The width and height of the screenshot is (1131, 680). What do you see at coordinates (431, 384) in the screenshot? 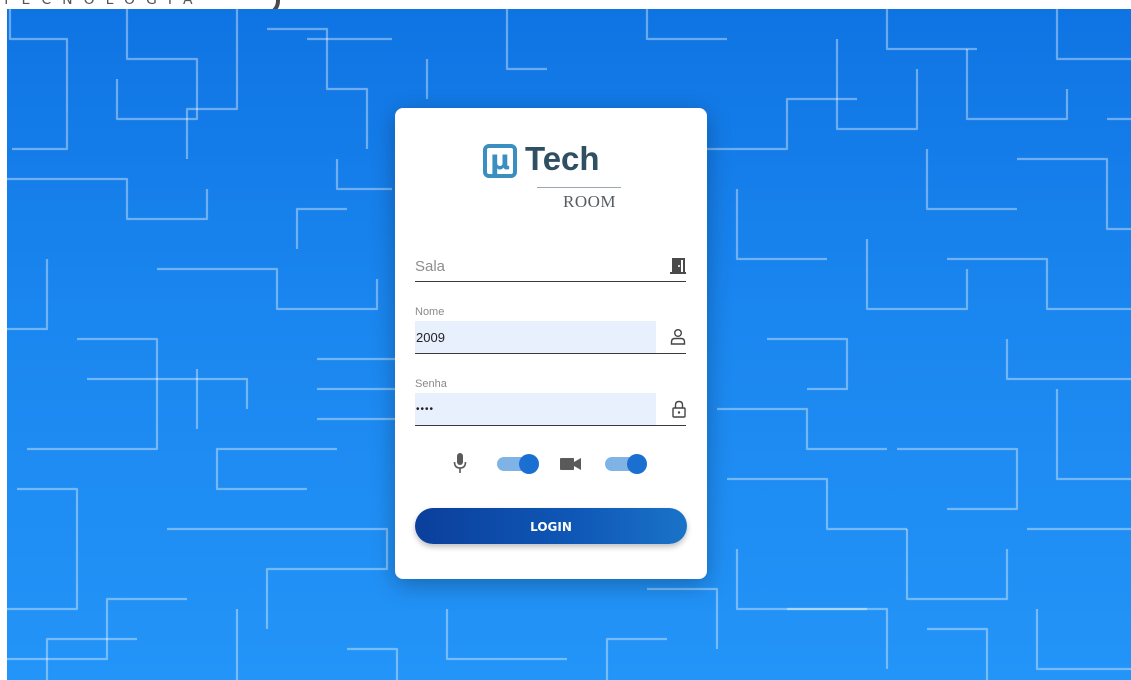
I see `password-label: Senha` at bounding box center [431, 384].